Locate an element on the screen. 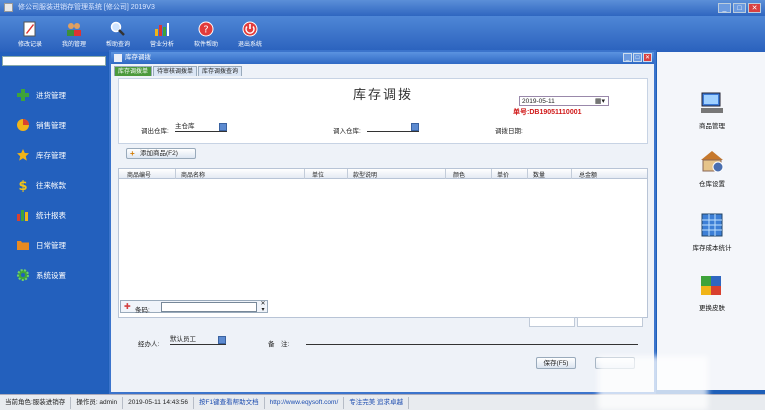  shortcut-change-skin: 更换皮肤 is located at coordinates (712, 292).